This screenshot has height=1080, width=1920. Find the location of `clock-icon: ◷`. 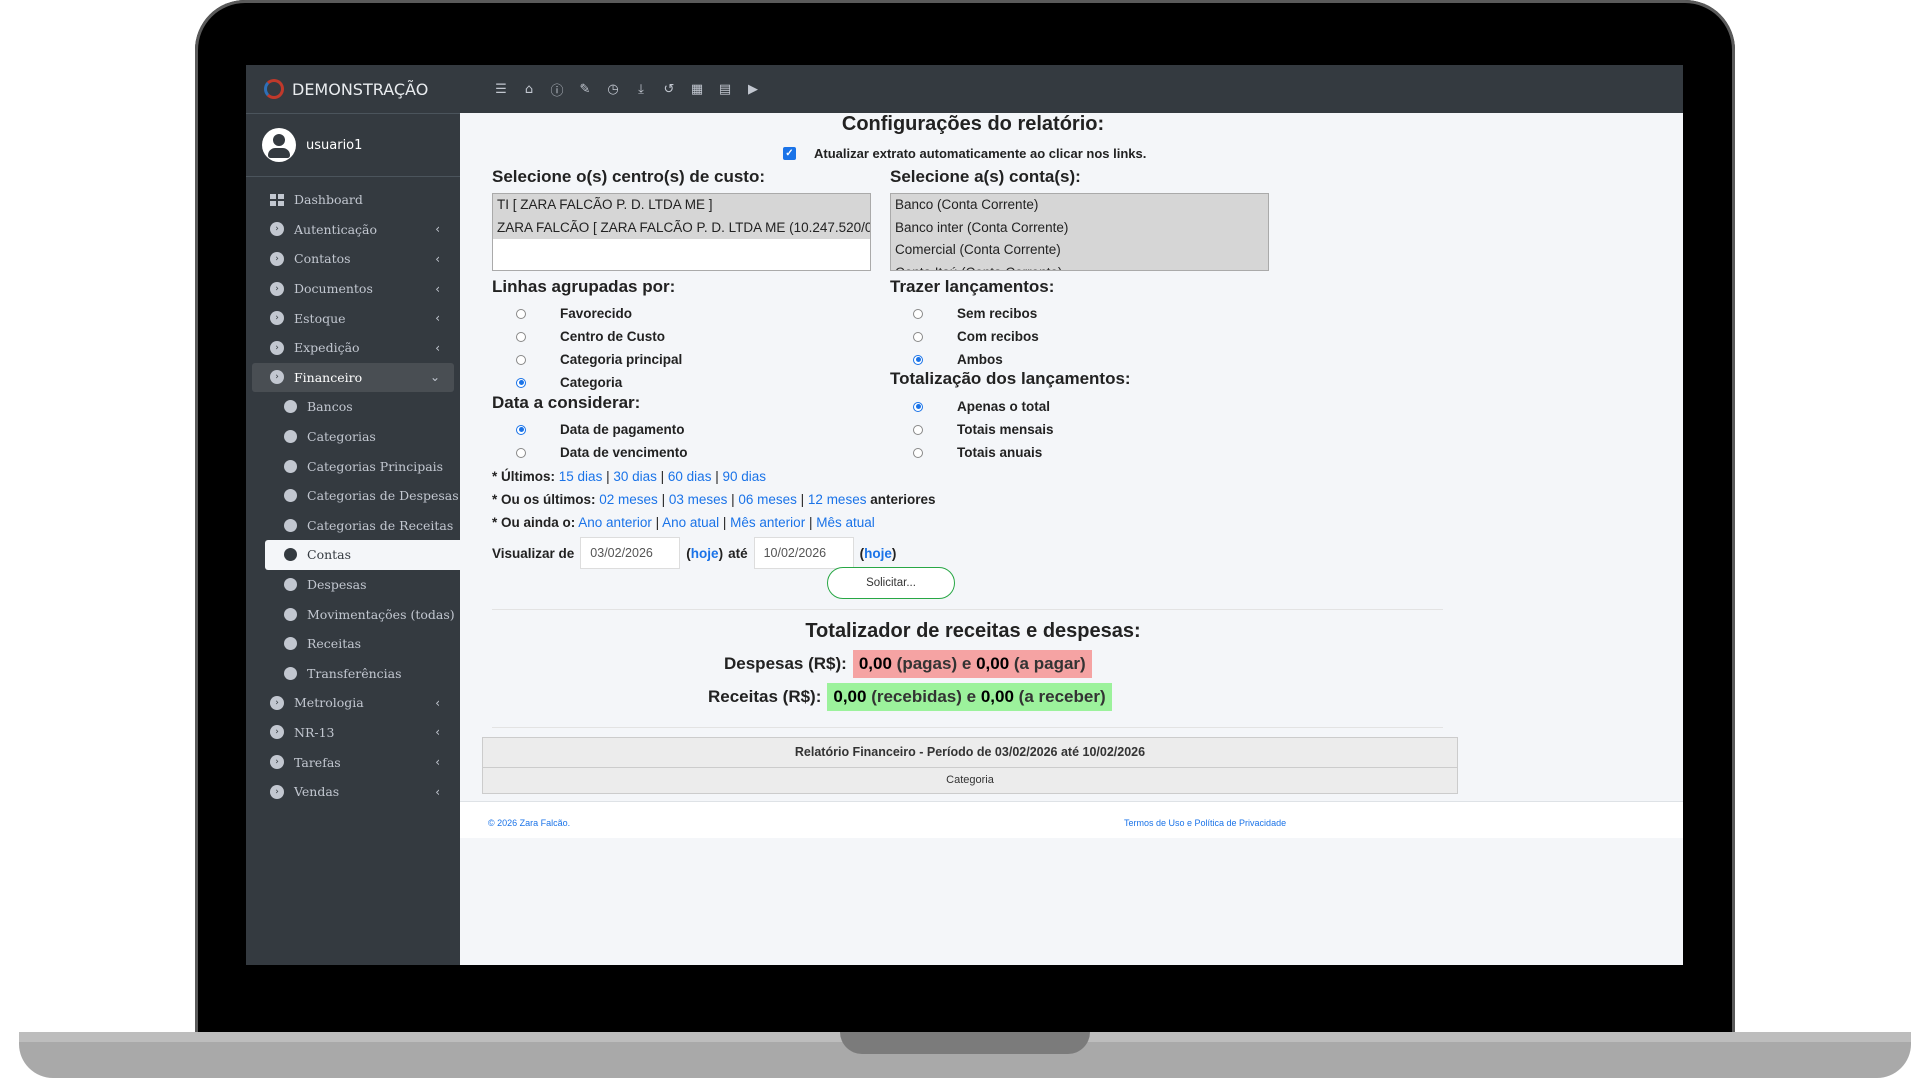

clock-icon: ◷ is located at coordinates (613, 89).